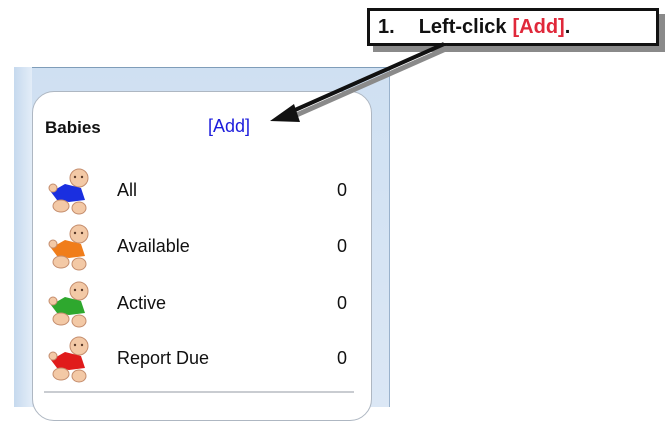  What do you see at coordinates (386, 26) in the screenshot?
I see `step-number: 1.` at bounding box center [386, 26].